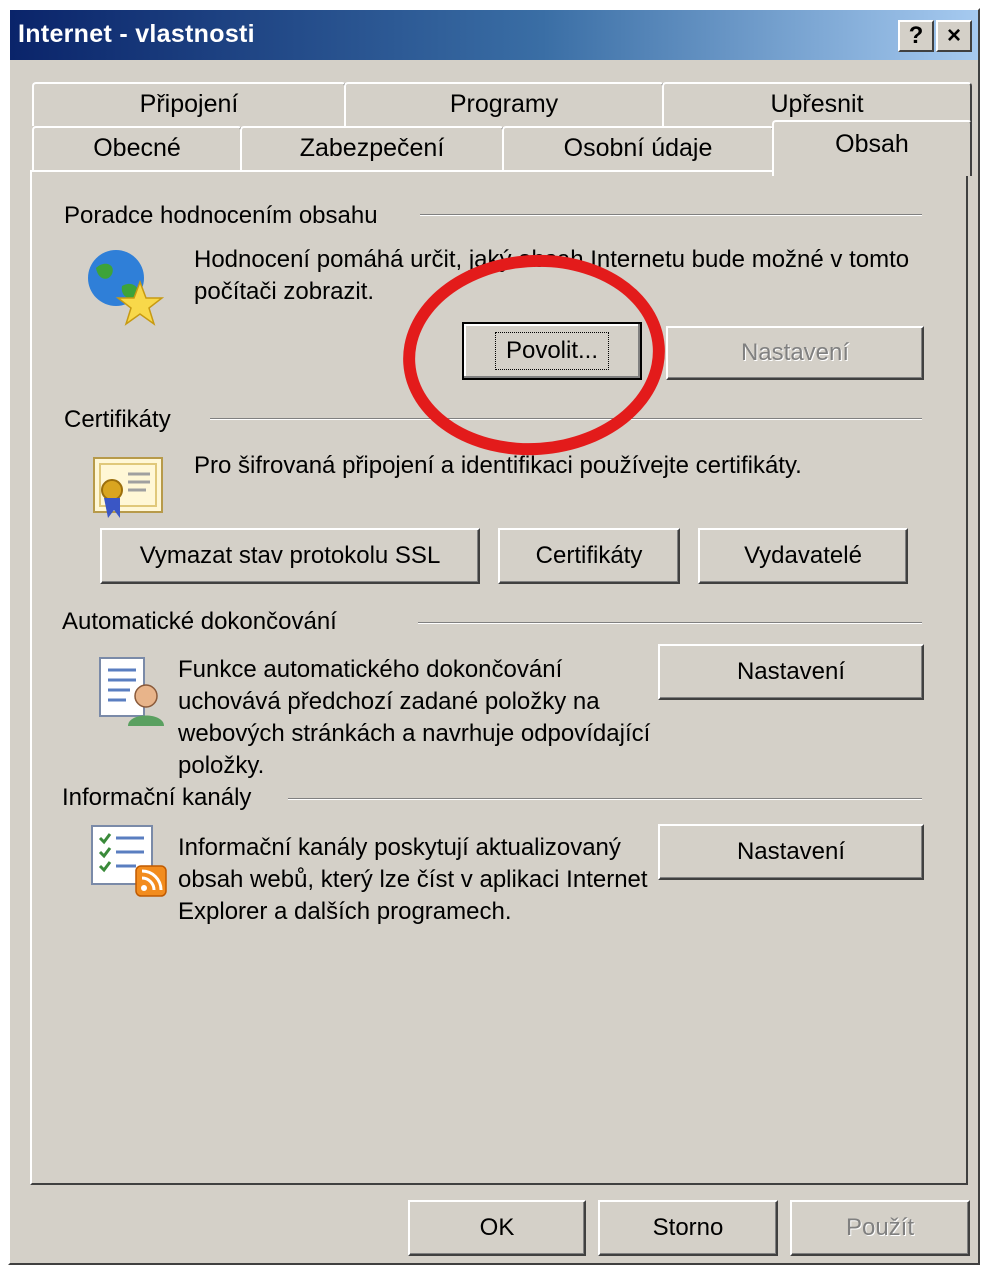 The height and width of the screenshot is (1271, 982). Describe the element at coordinates (224, 216) in the screenshot. I see `content-advisor-heading: Poradce hodnocením obsahu` at that location.